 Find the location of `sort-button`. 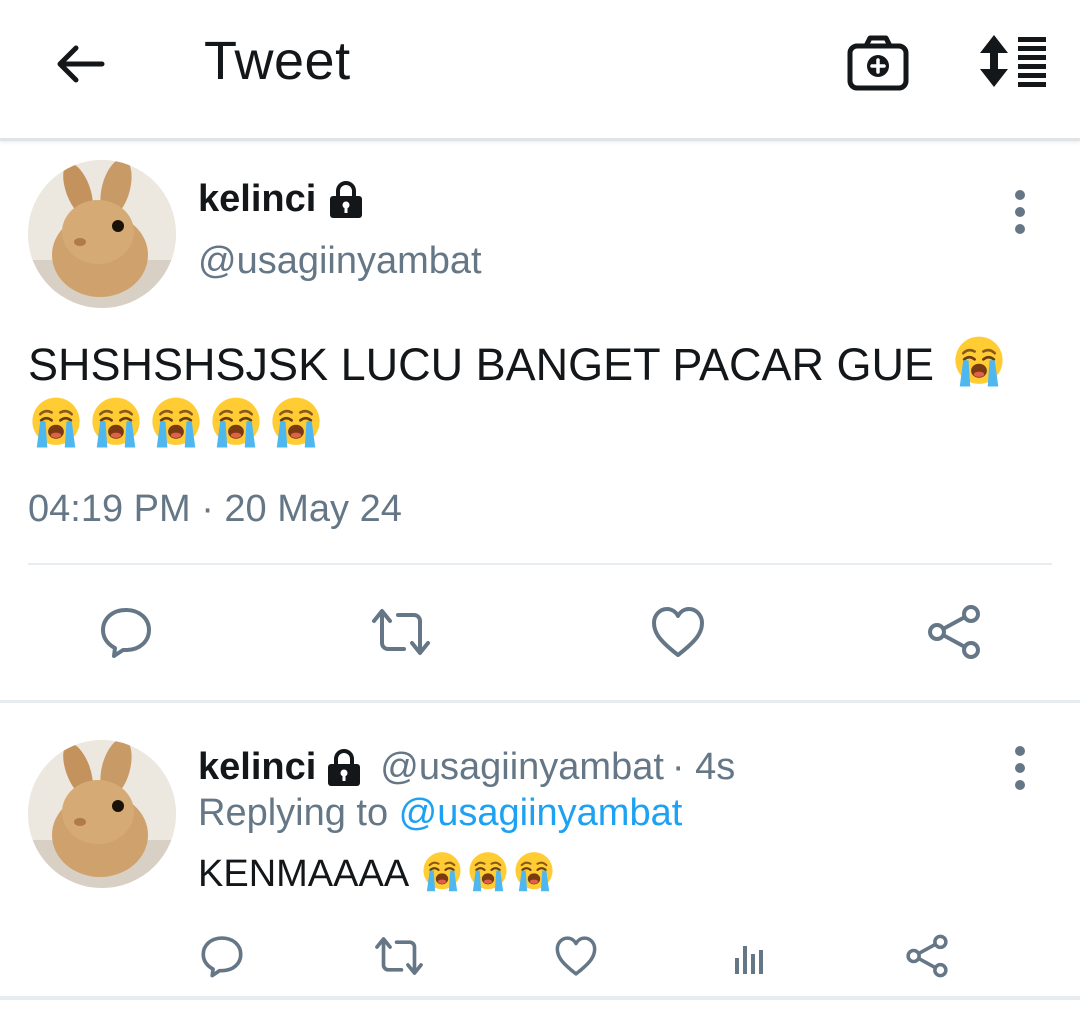

sort-button is located at coordinates (1012, 61).